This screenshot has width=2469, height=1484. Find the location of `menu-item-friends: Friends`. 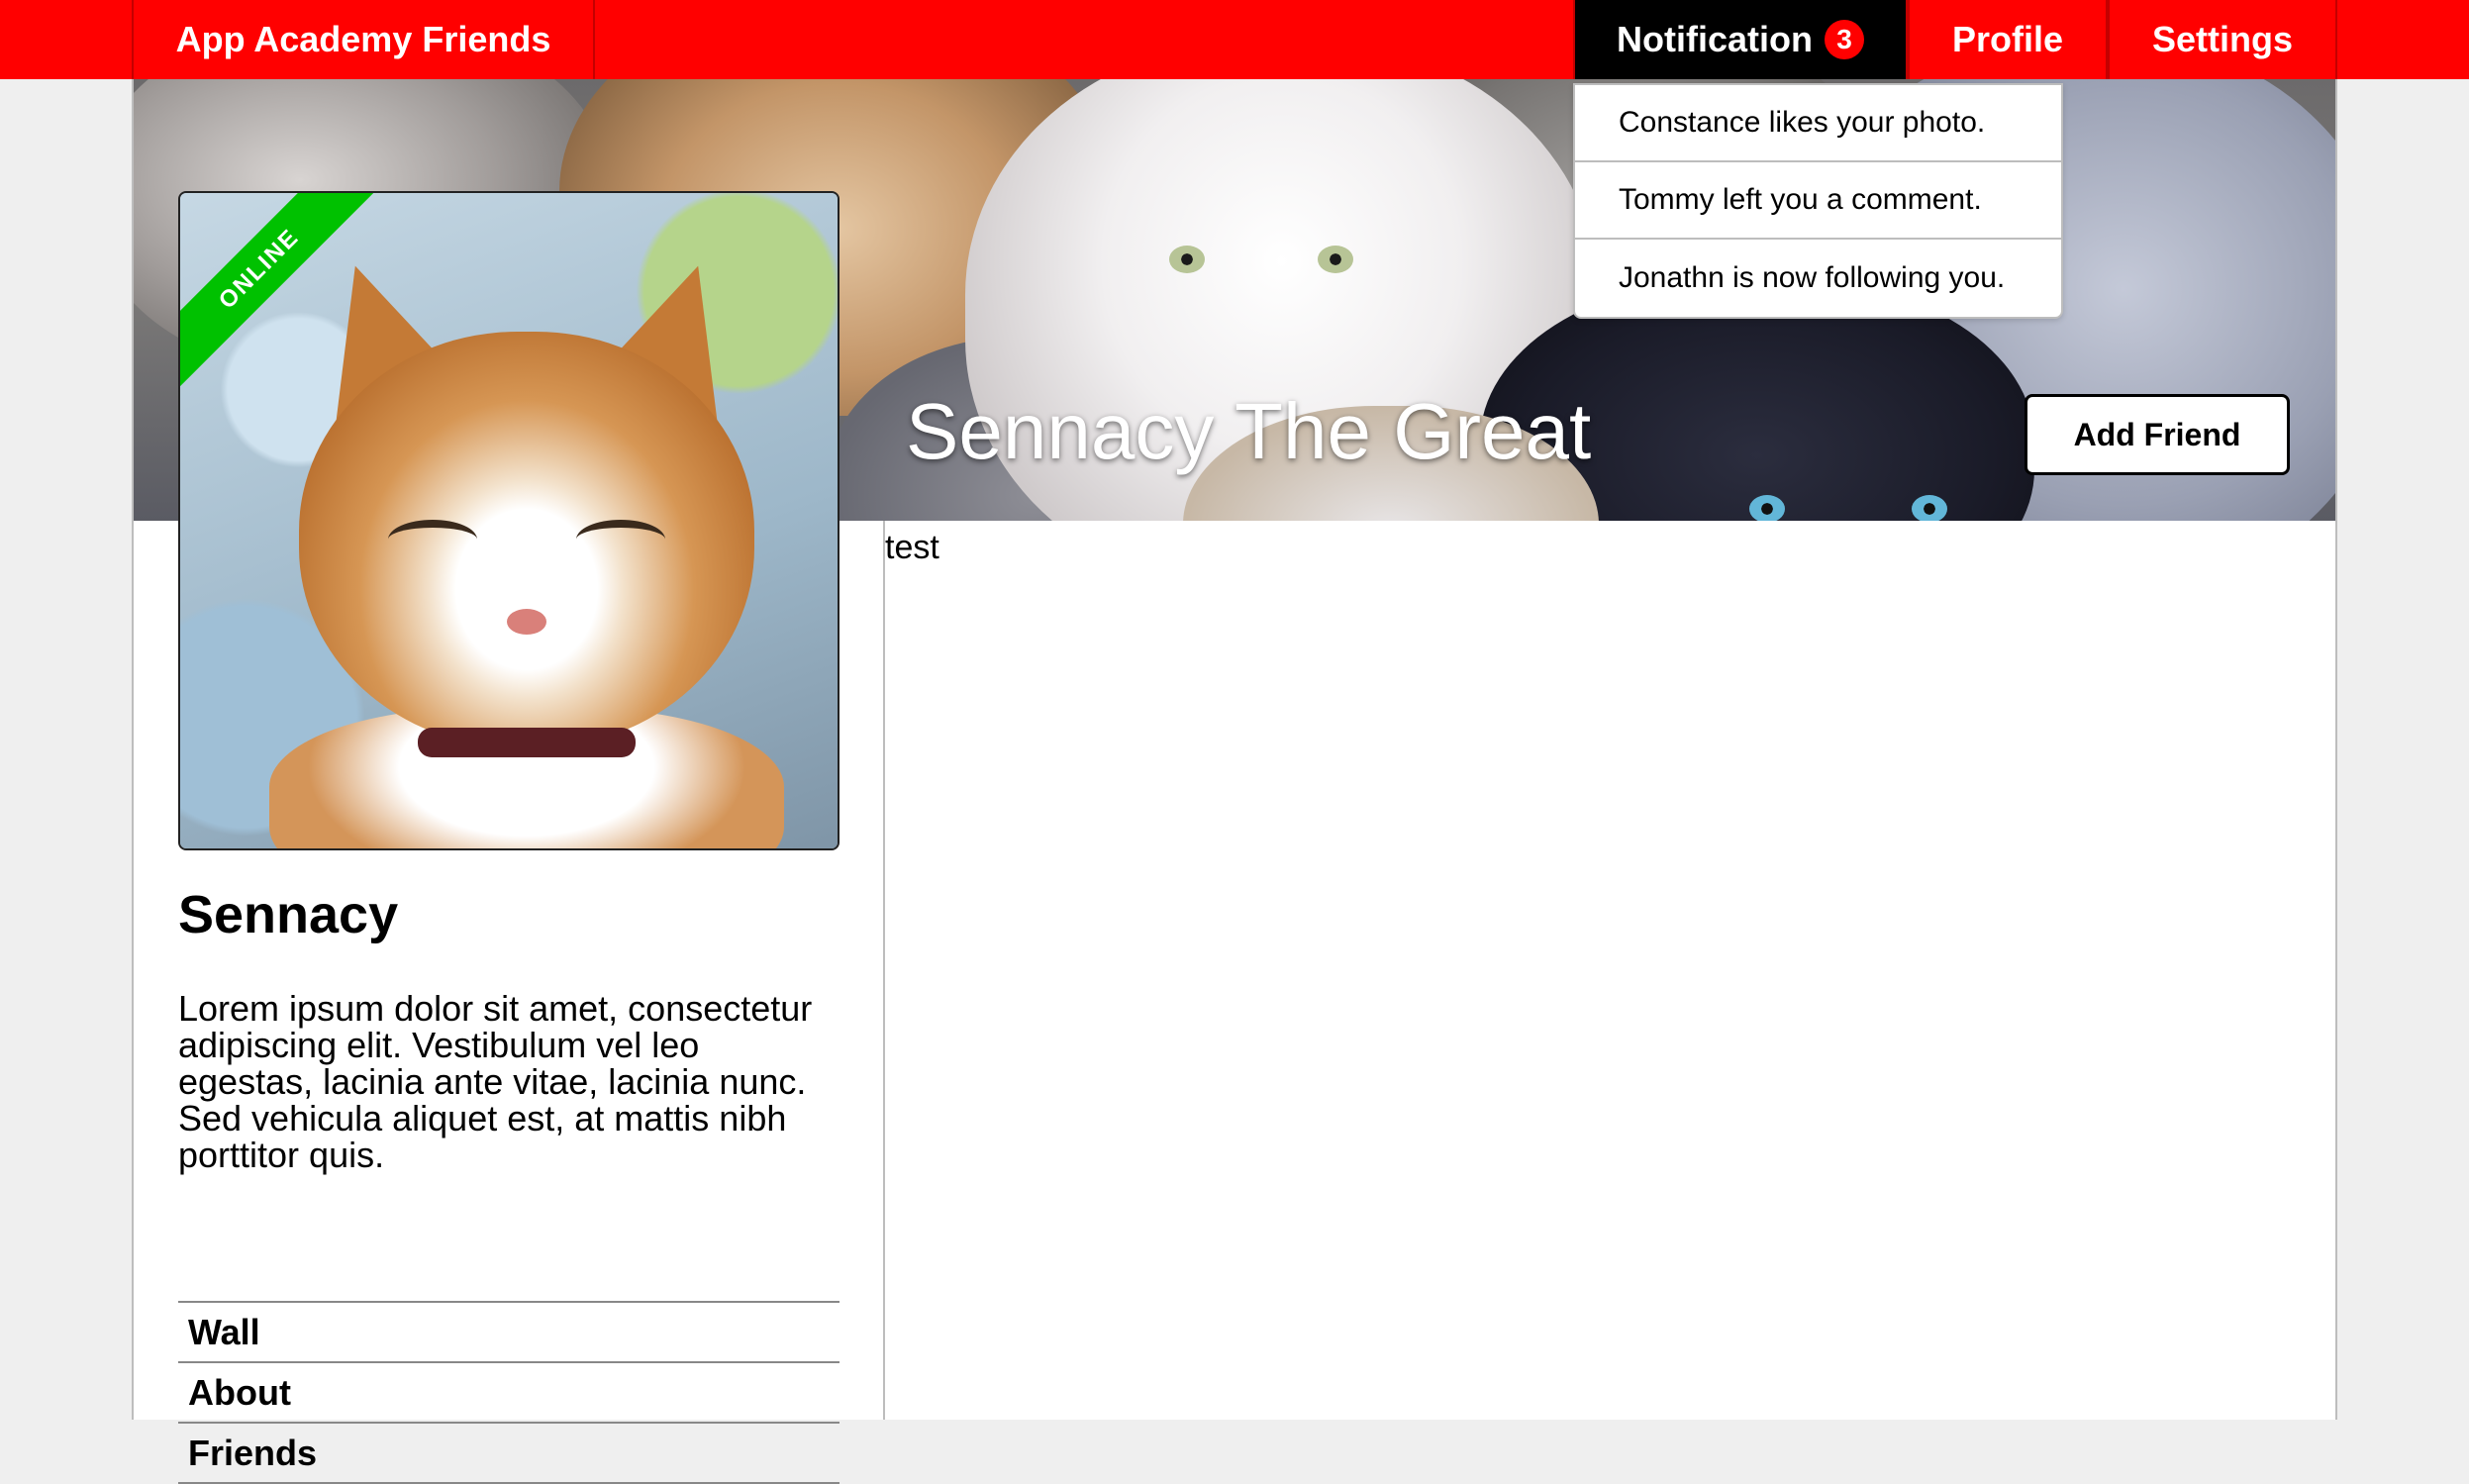

menu-item-friends: Friends is located at coordinates (508, 1454).